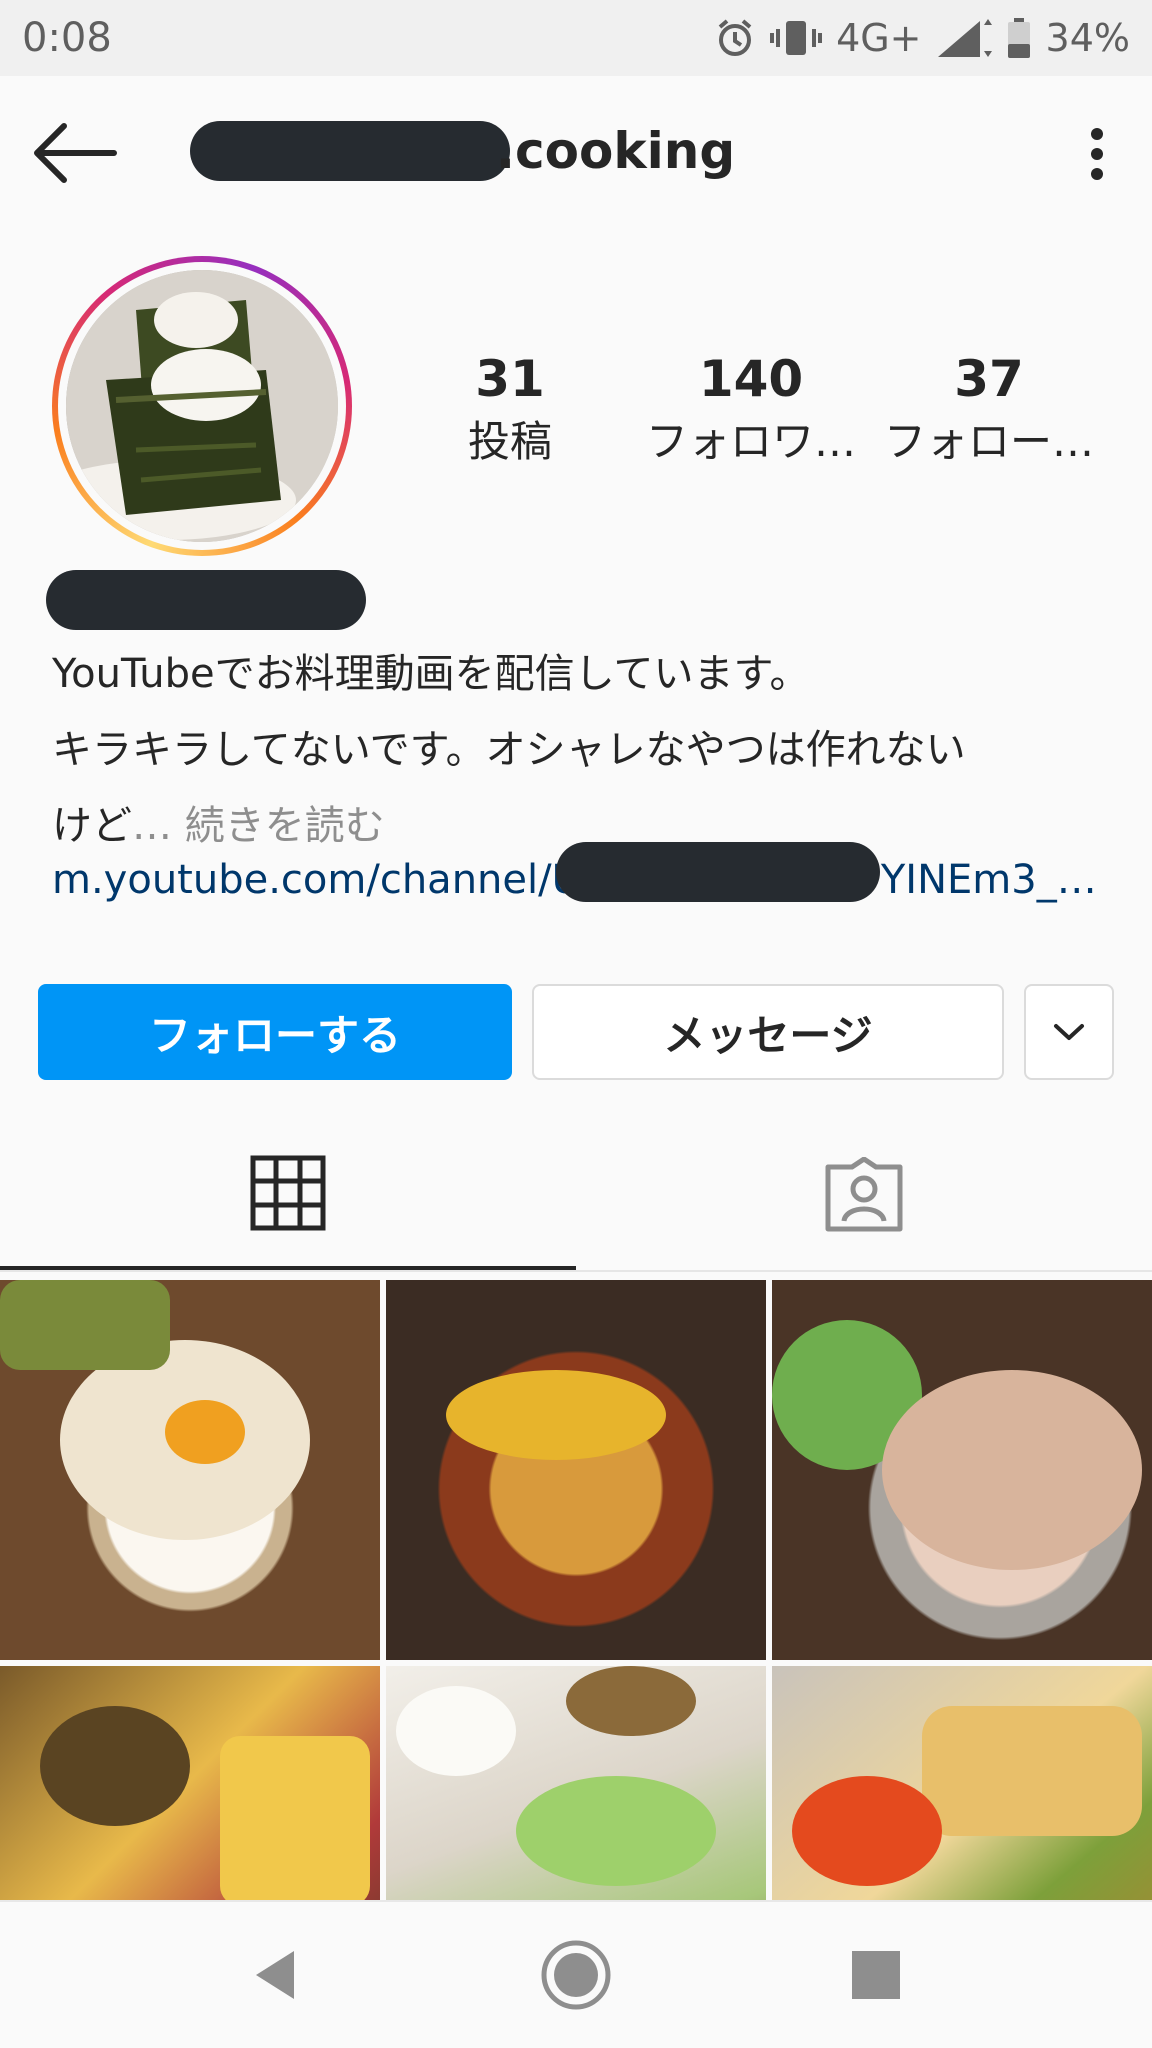 This screenshot has height=2048, width=1152. Describe the element at coordinates (735, 37) in the screenshot. I see `alarm-icon` at that location.